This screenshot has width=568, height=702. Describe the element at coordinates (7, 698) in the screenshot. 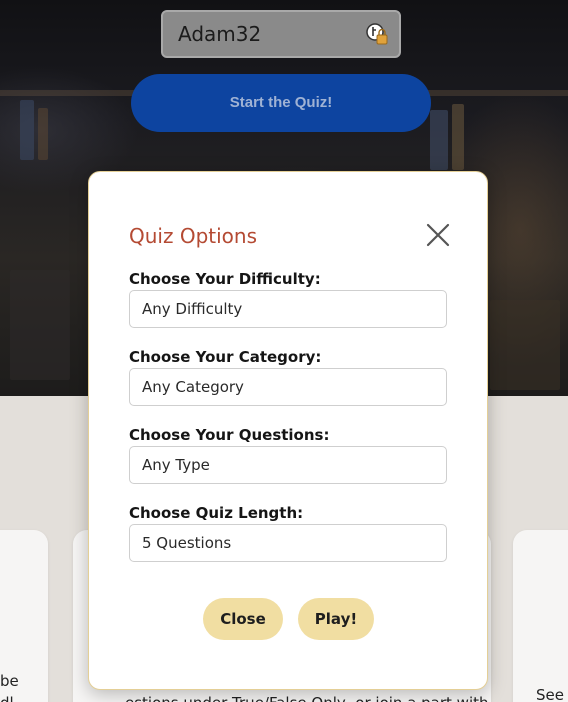

I see `card-text: dl` at that location.